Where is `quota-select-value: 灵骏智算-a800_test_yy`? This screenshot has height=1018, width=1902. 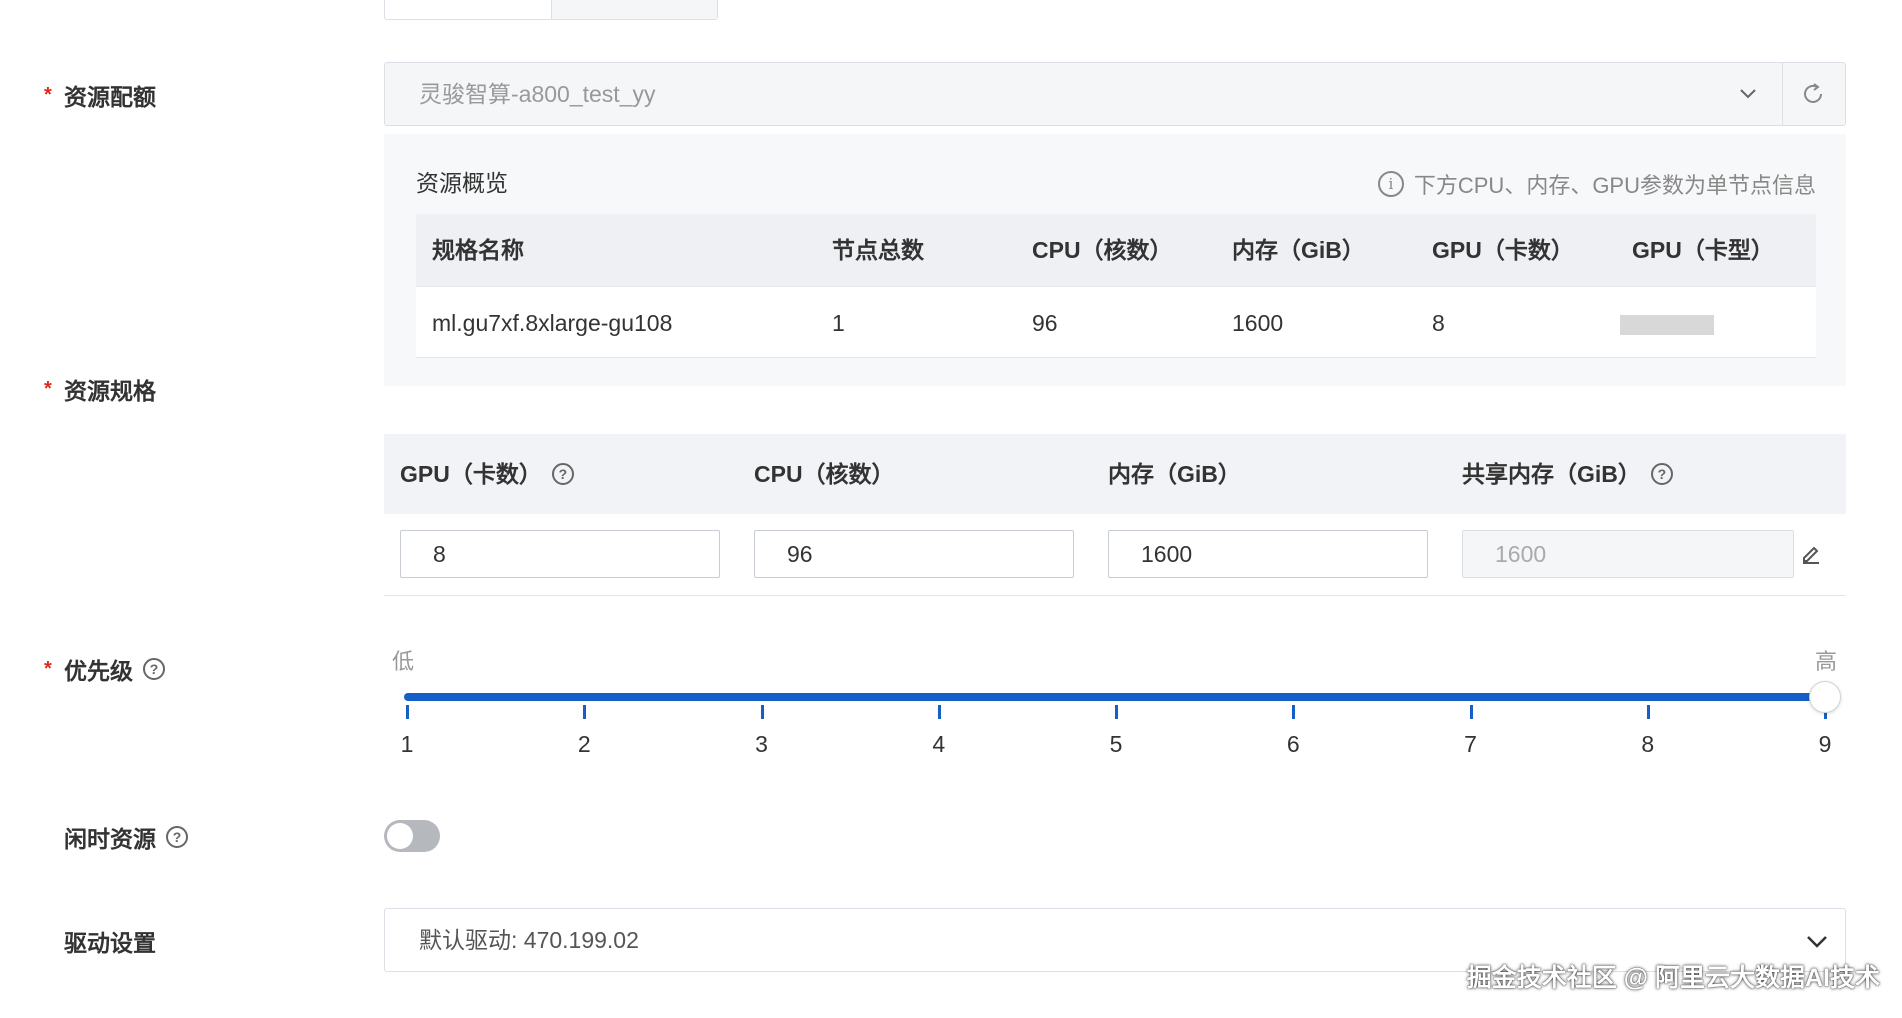
quota-select-value: 灵骏智算-a800_test_yy is located at coordinates (537, 94).